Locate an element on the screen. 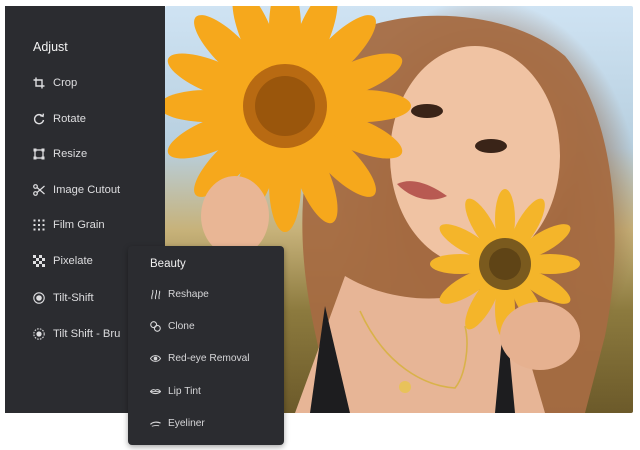 The width and height of the screenshot is (640, 450). tool-clone: Clone is located at coordinates (172, 326).